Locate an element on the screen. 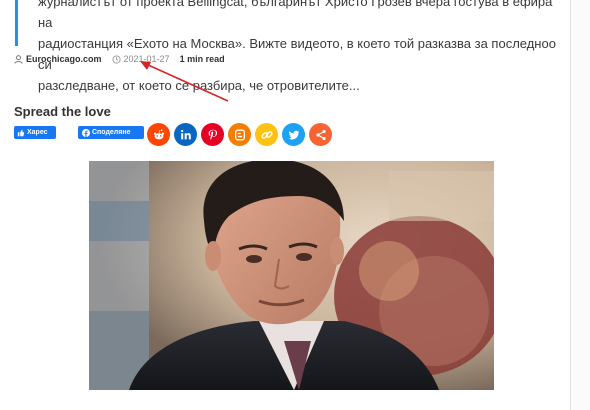 The width and height of the screenshot is (590, 410). reddit-share-button is located at coordinates (158, 134).